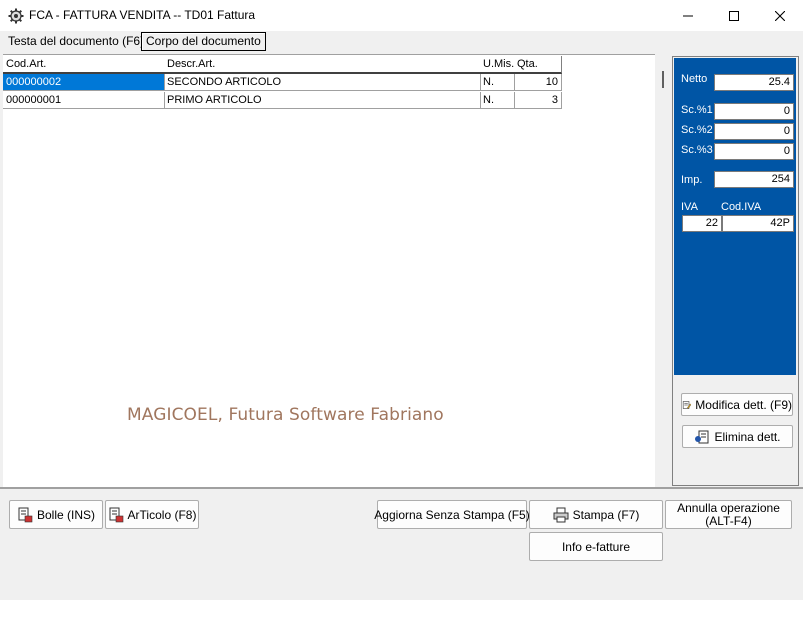 This screenshot has height=629, width=803. I want to click on sc1-field: 0, so click(754, 111).